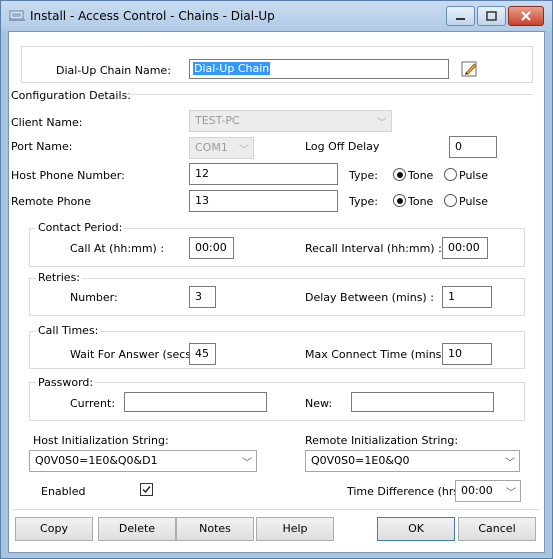 This screenshot has width=553, height=559. I want to click on log-off-delay-label: Log Off Delay, so click(342, 146).